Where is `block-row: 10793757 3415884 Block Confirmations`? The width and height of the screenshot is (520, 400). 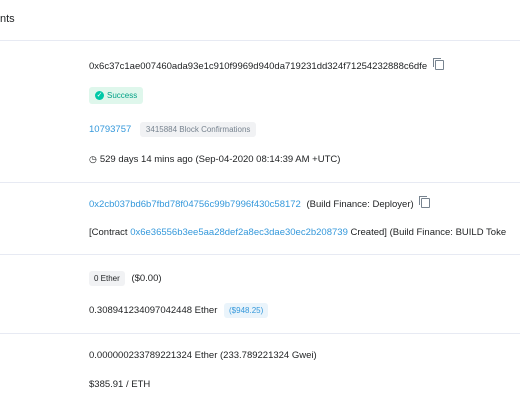 block-row: 10793757 3415884 Block Confirmations is located at coordinates (173, 129).